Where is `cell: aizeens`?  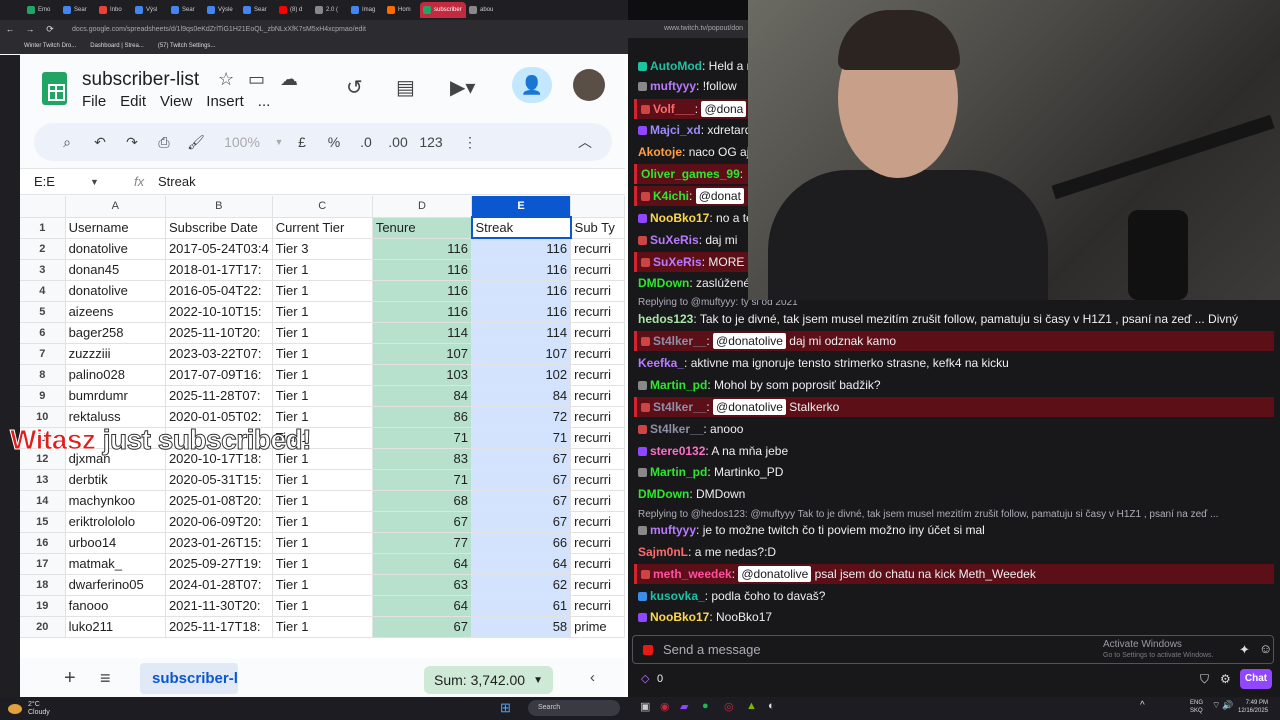 cell: aizeens is located at coordinates (115, 312).